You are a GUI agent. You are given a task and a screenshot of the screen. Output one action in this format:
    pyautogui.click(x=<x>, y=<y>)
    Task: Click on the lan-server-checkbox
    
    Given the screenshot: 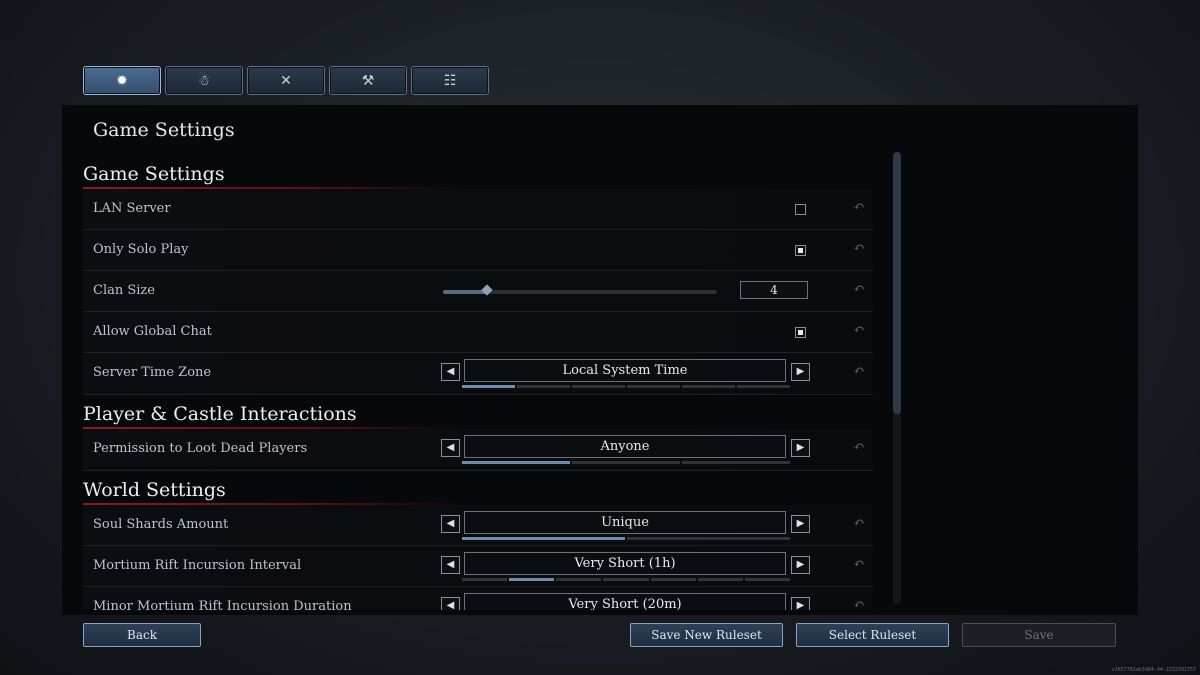 What is the action you would take?
    pyautogui.click(x=800, y=209)
    